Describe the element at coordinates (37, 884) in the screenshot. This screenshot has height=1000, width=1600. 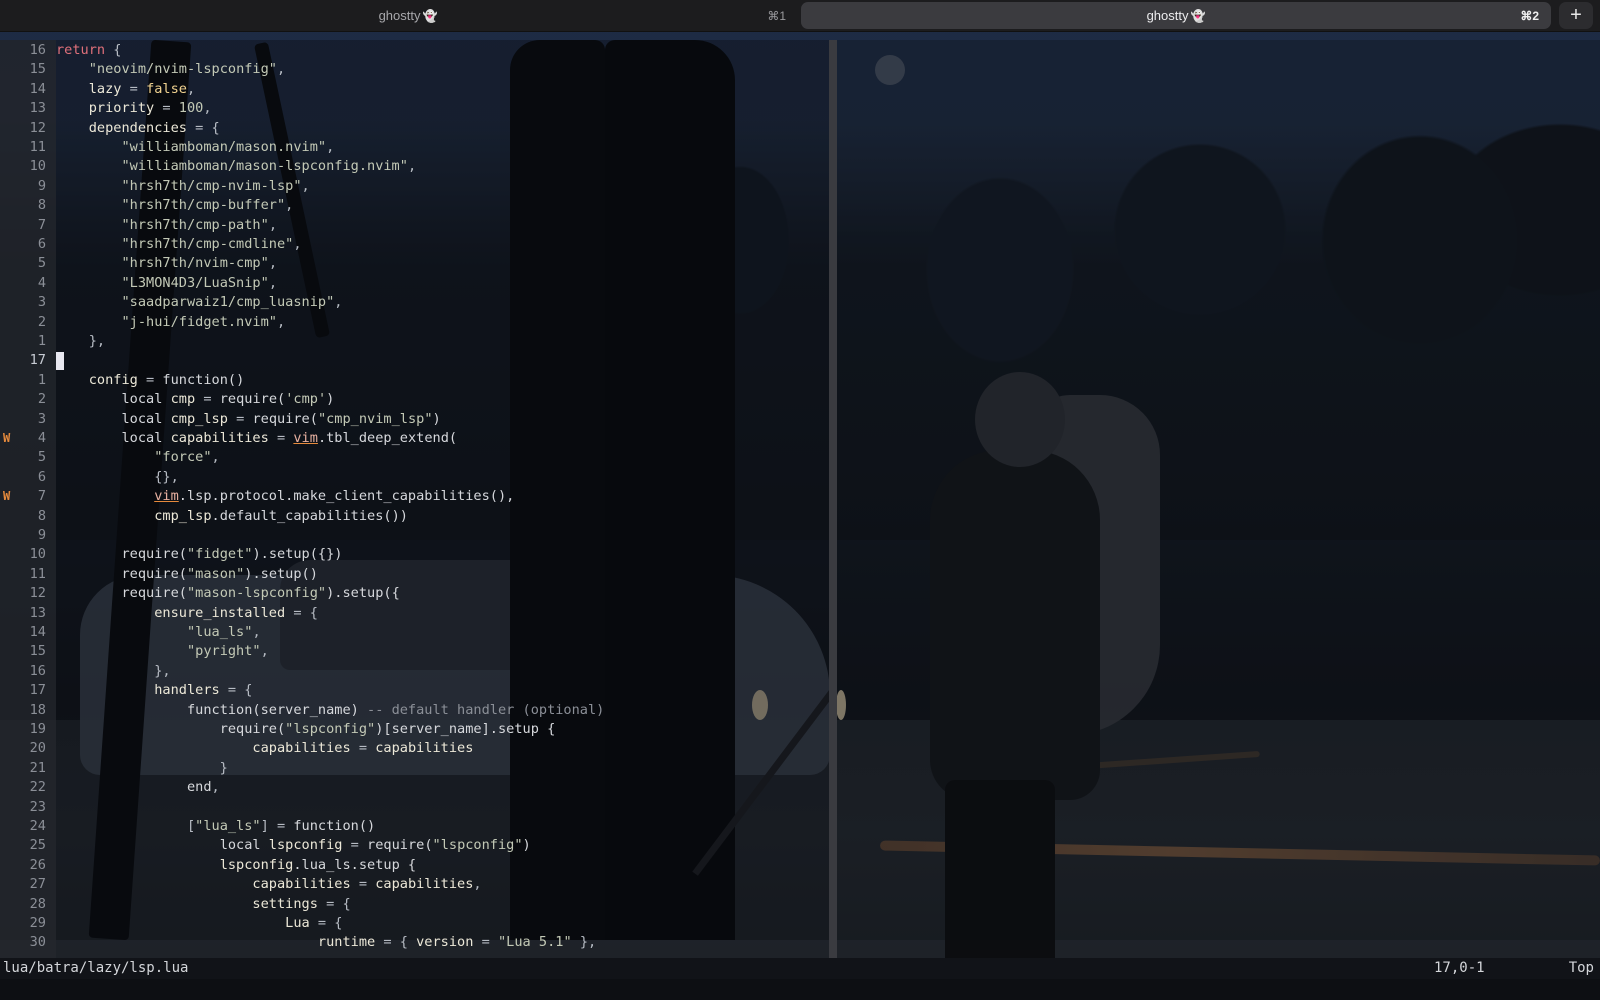
I see `line-number: 27` at that location.